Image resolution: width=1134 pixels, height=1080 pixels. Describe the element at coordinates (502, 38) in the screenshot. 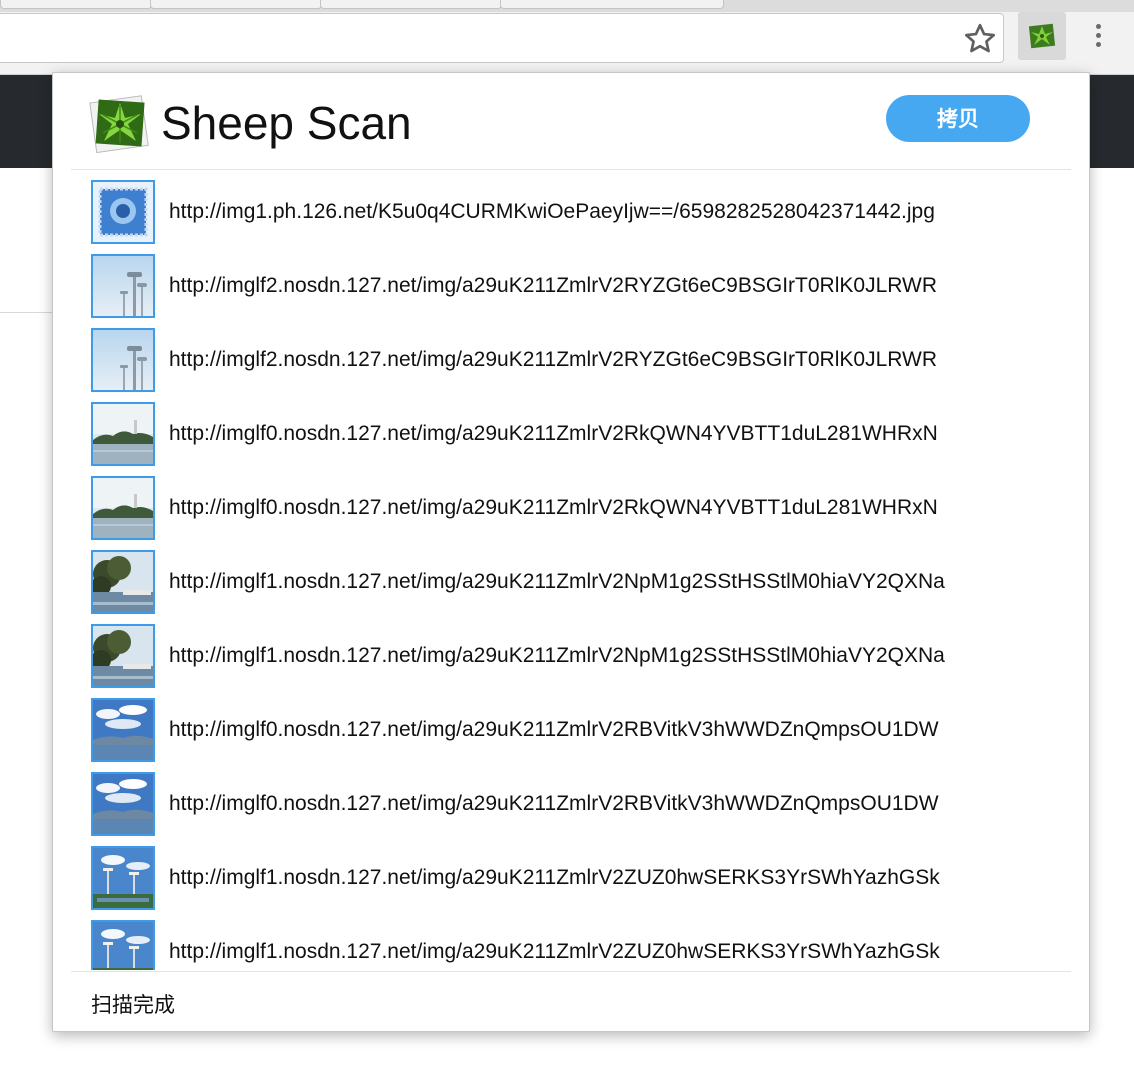

I see `address-bar` at that location.